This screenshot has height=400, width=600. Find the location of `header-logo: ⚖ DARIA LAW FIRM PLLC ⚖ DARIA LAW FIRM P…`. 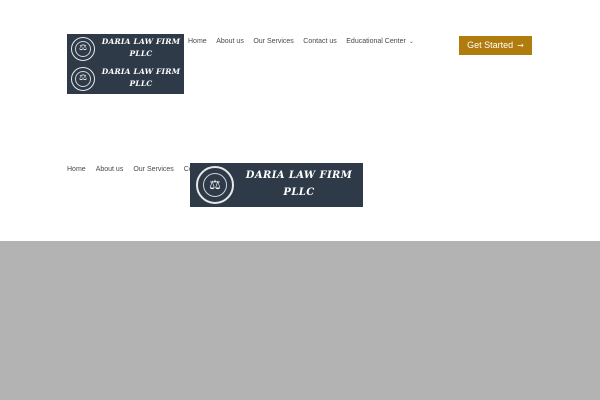

header-logo: ⚖ DARIA LAW FIRM PLLC ⚖ DARIA LAW FIRM P… is located at coordinates (125, 64).